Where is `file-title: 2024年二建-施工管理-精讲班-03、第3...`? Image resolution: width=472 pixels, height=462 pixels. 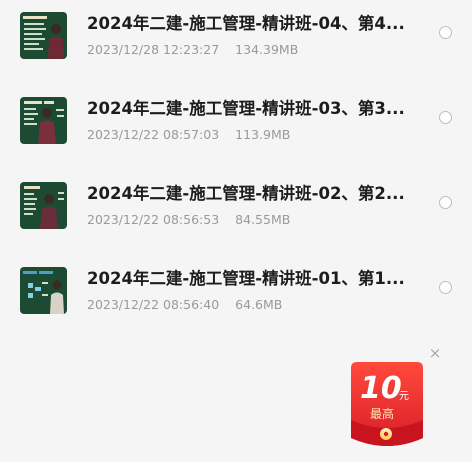 file-title: 2024年二建-施工管理-精讲班-03、第3... is located at coordinates (246, 108).